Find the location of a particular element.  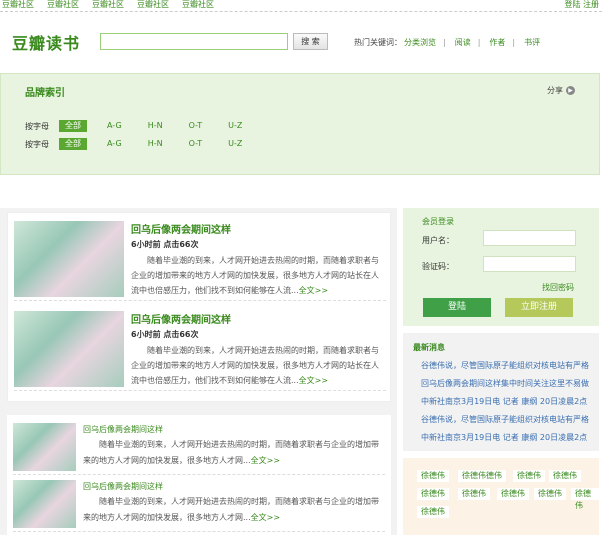

search-input is located at coordinates (194, 41).